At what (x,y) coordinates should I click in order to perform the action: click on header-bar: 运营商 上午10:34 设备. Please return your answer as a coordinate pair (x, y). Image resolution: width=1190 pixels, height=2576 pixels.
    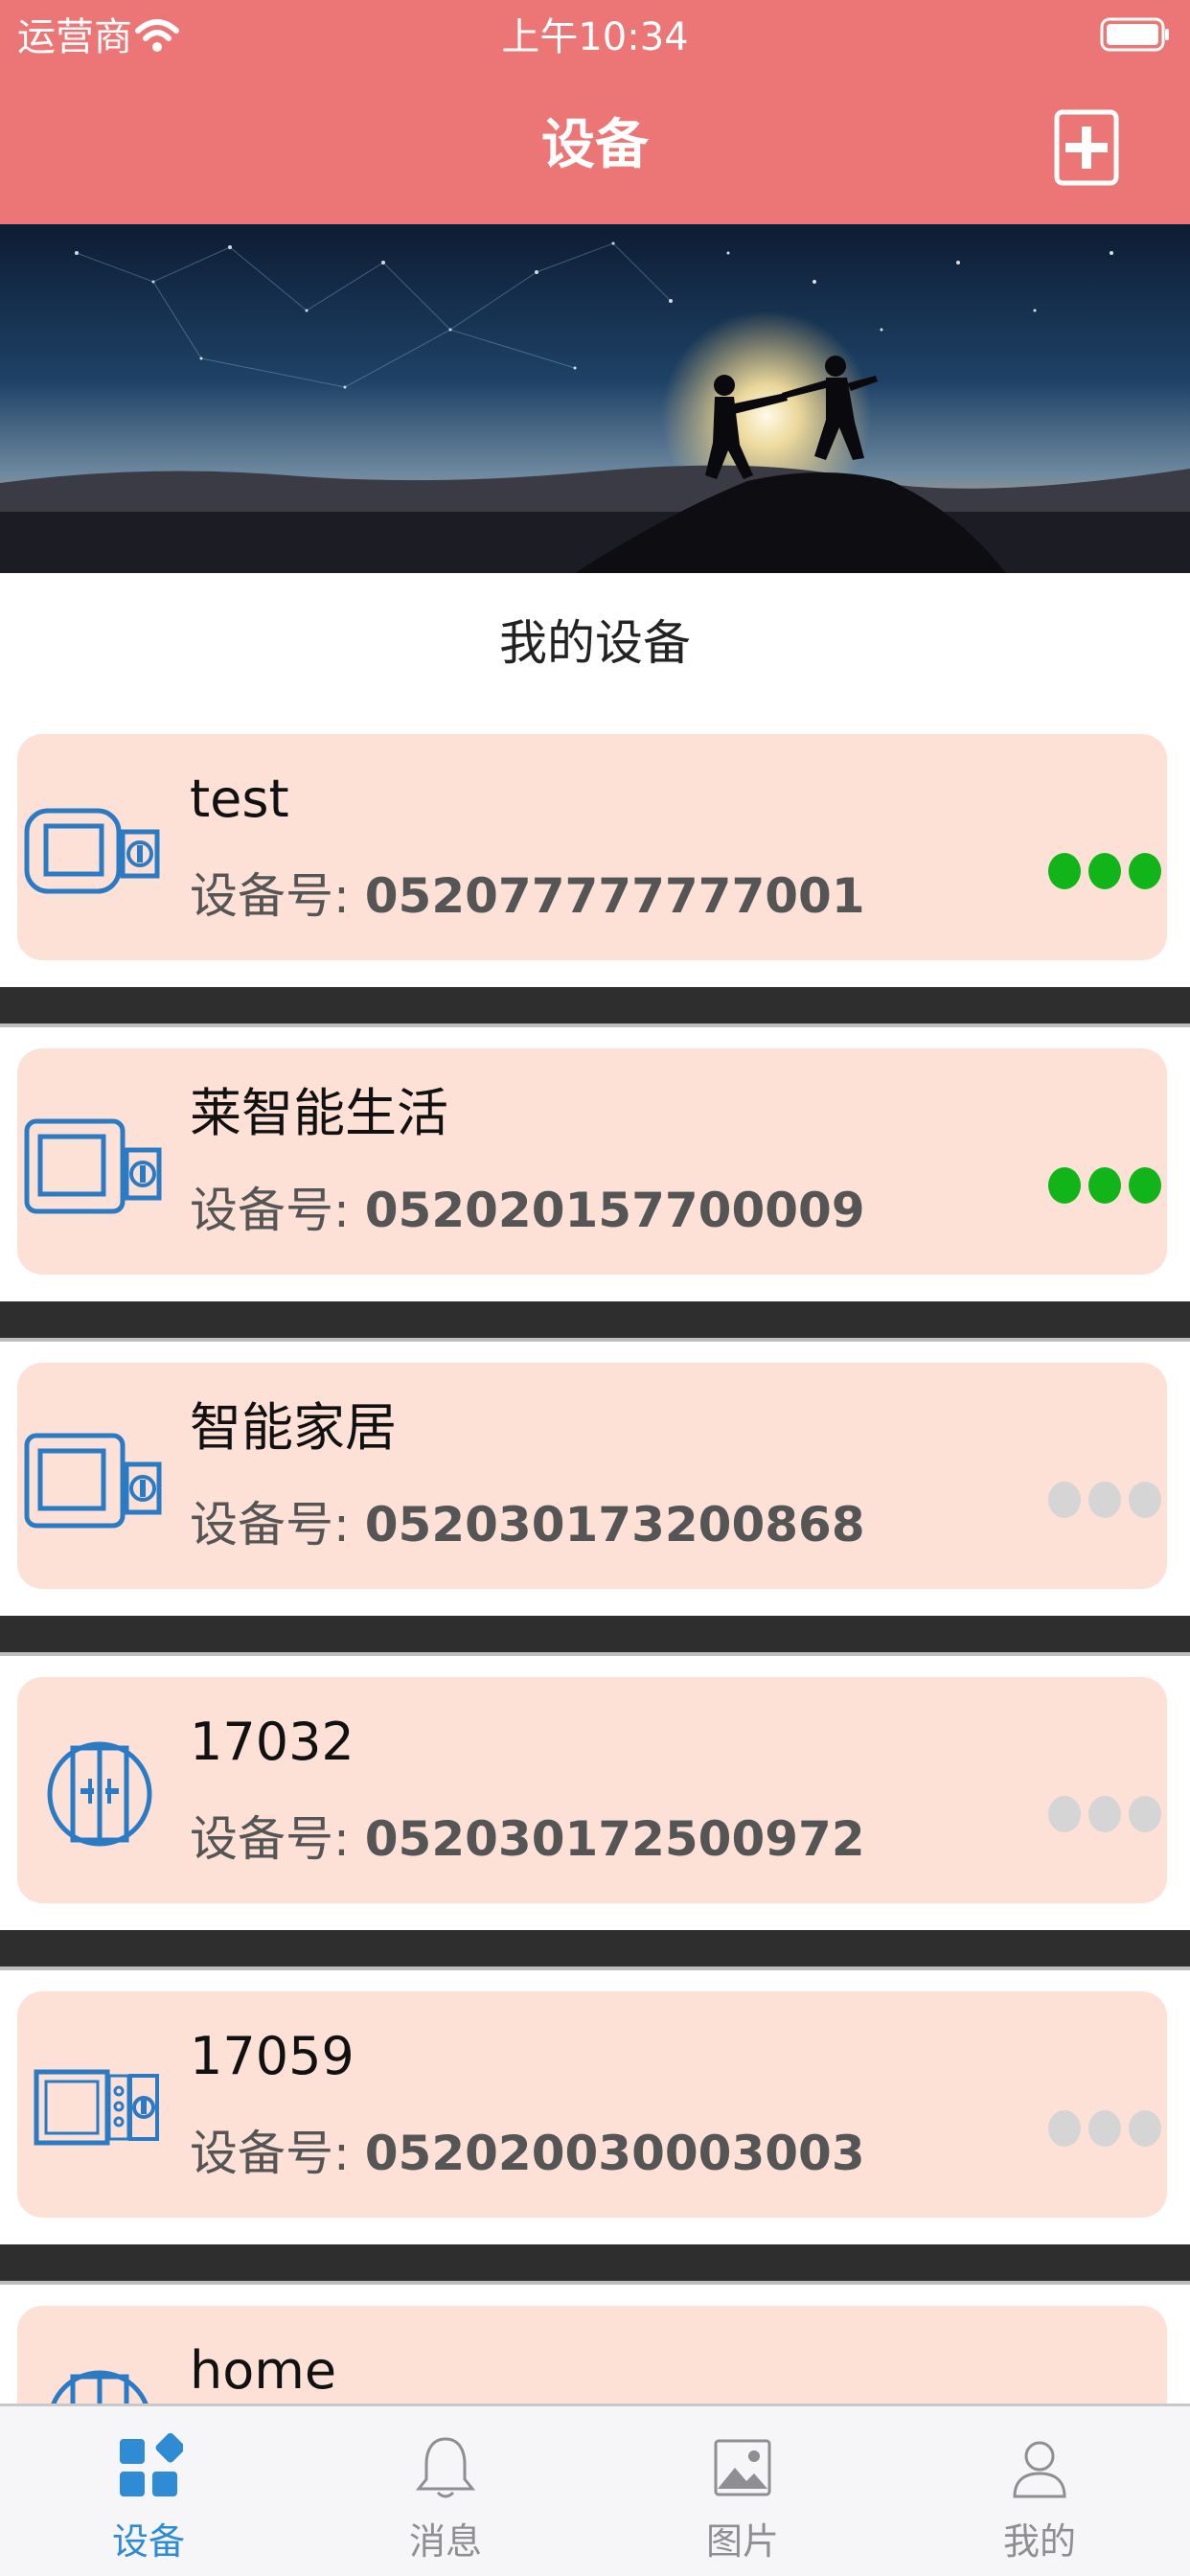
    Looking at the image, I should click on (595, 112).